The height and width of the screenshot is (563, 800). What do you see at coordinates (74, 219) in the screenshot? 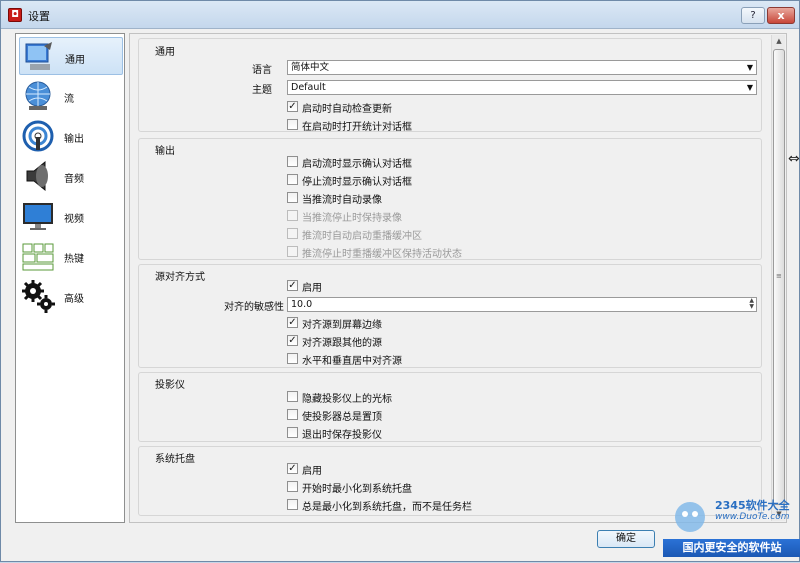
I see `sidebar-item-label: 视频` at bounding box center [74, 219].